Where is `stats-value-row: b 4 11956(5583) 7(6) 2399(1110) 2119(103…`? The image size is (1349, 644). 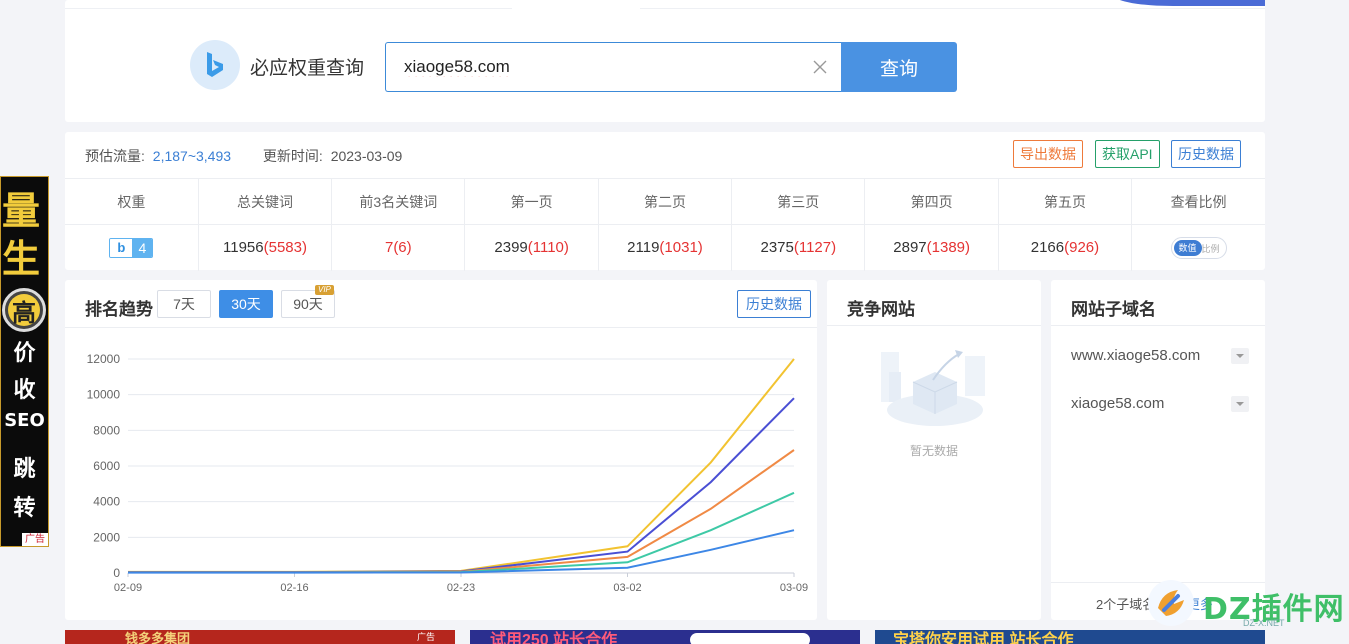
stats-value-row: b 4 11956(5583) 7(6) 2399(1110) 2119(103… is located at coordinates (665, 247).